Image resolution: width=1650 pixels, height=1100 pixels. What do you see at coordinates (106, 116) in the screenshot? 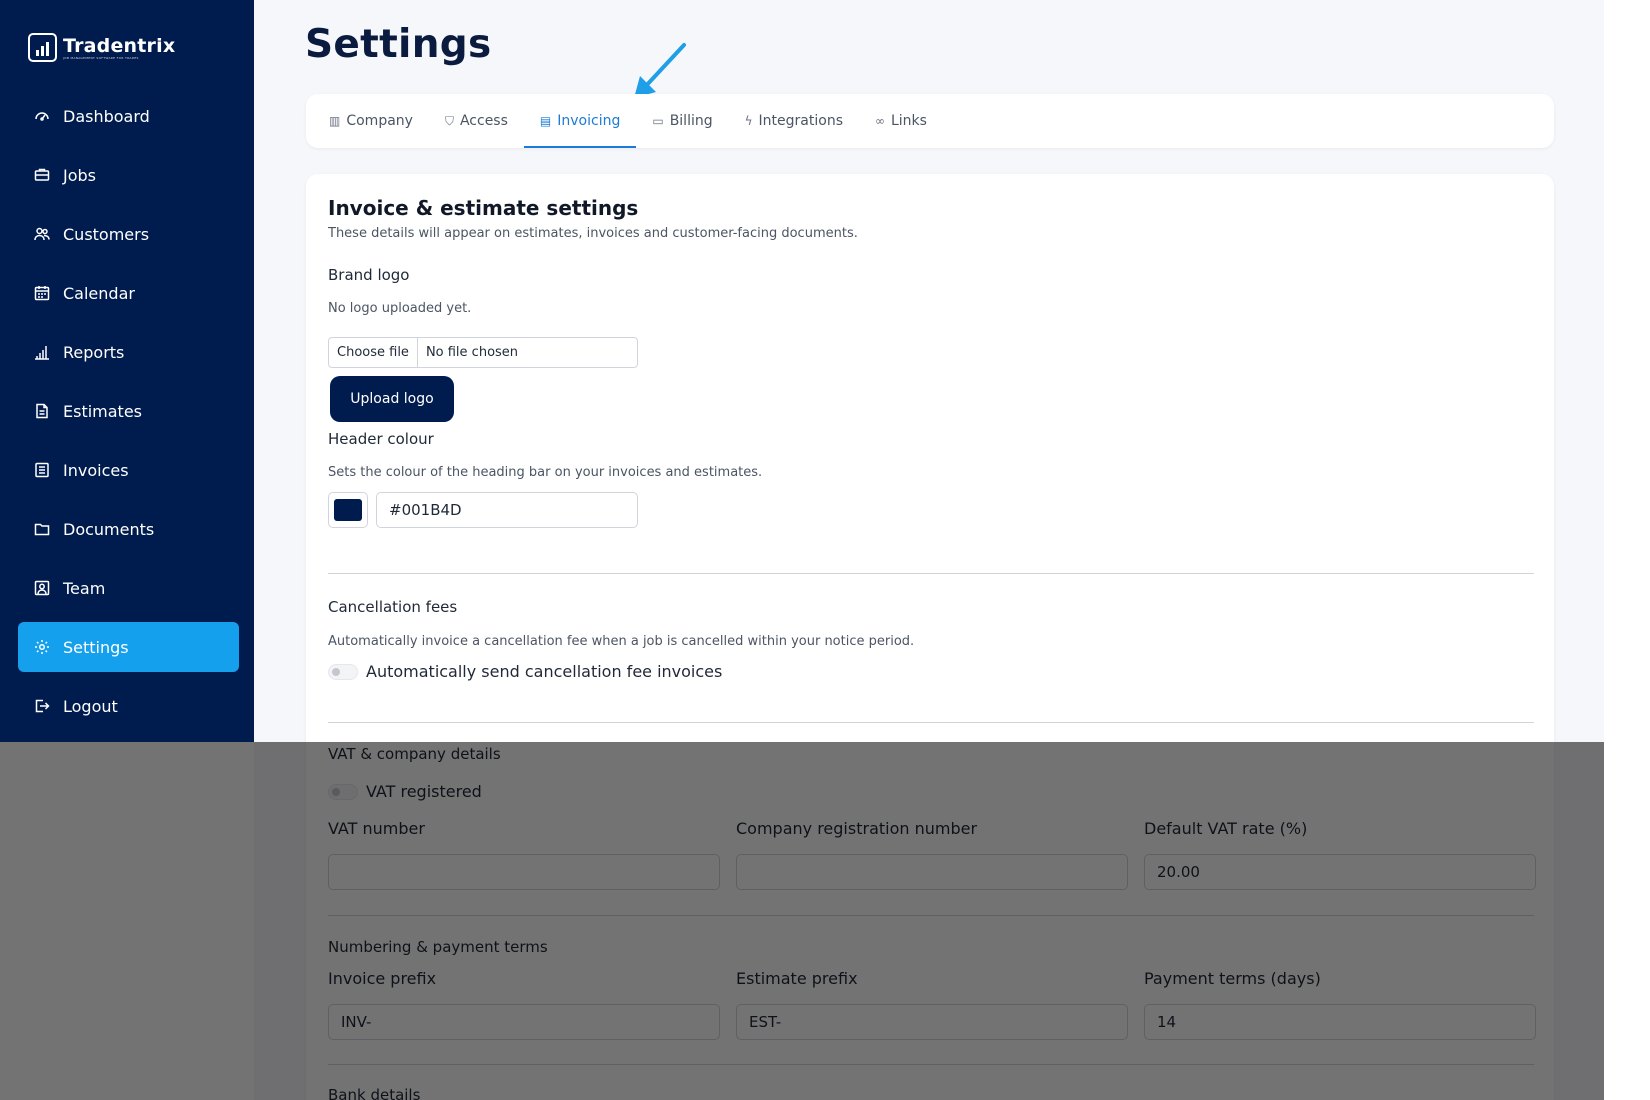
I see `sidebar-item-label: Dashboard` at bounding box center [106, 116].